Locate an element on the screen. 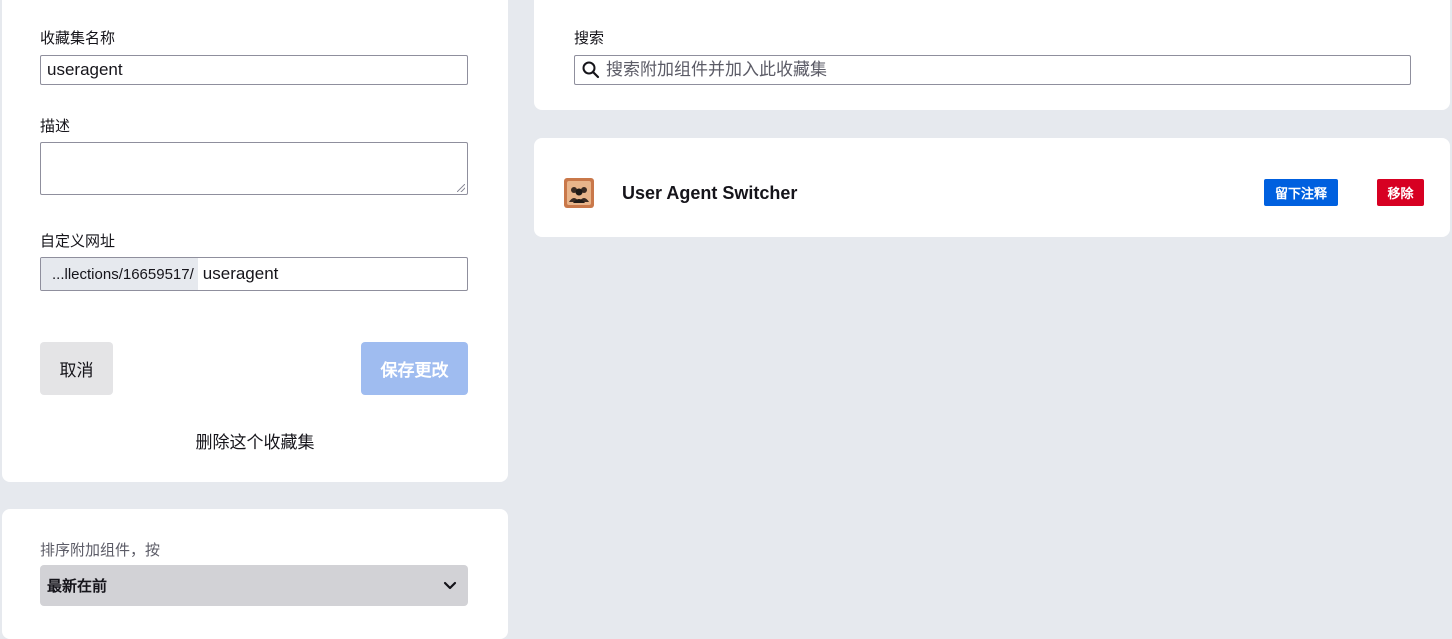 Image resolution: width=1452 pixels, height=639 pixels. cancel-button: 取消 is located at coordinates (76, 368).